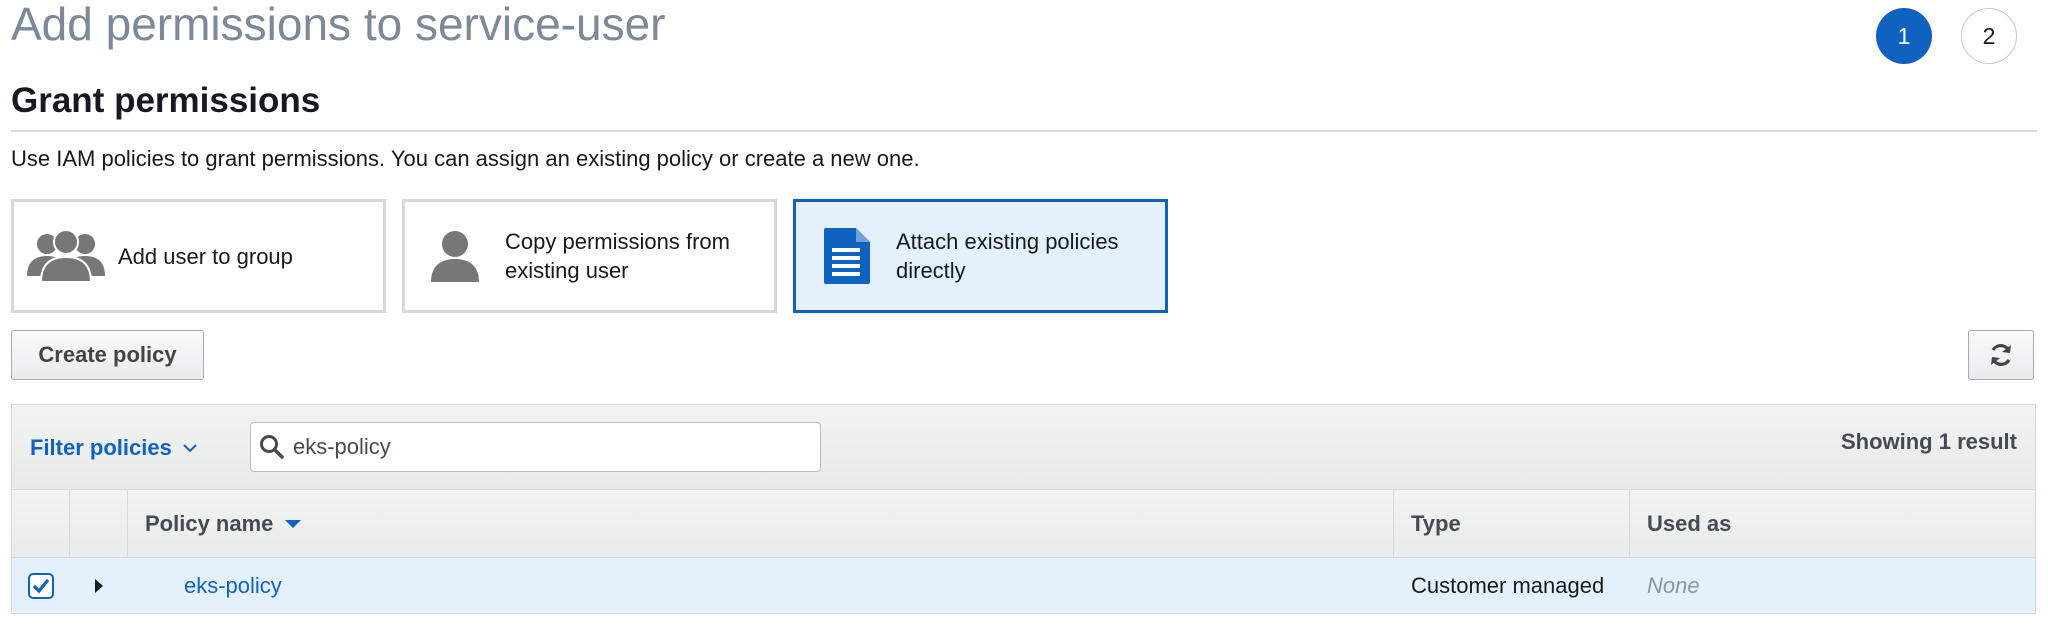  What do you see at coordinates (1512, 523) in the screenshot?
I see `header-type: Type` at bounding box center [1512, 523].